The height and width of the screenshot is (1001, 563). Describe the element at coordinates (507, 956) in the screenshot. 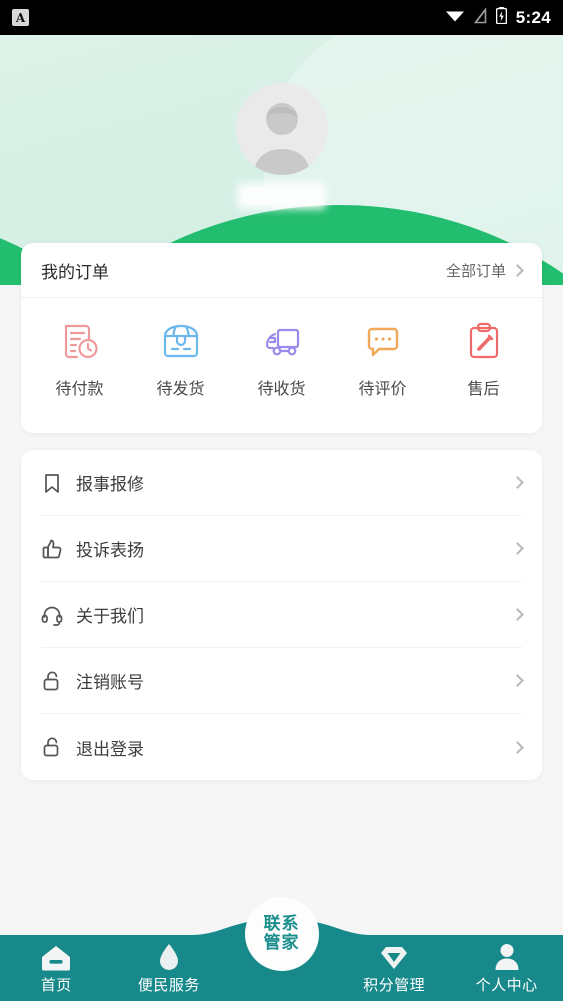

I see `person-icon` at that location.